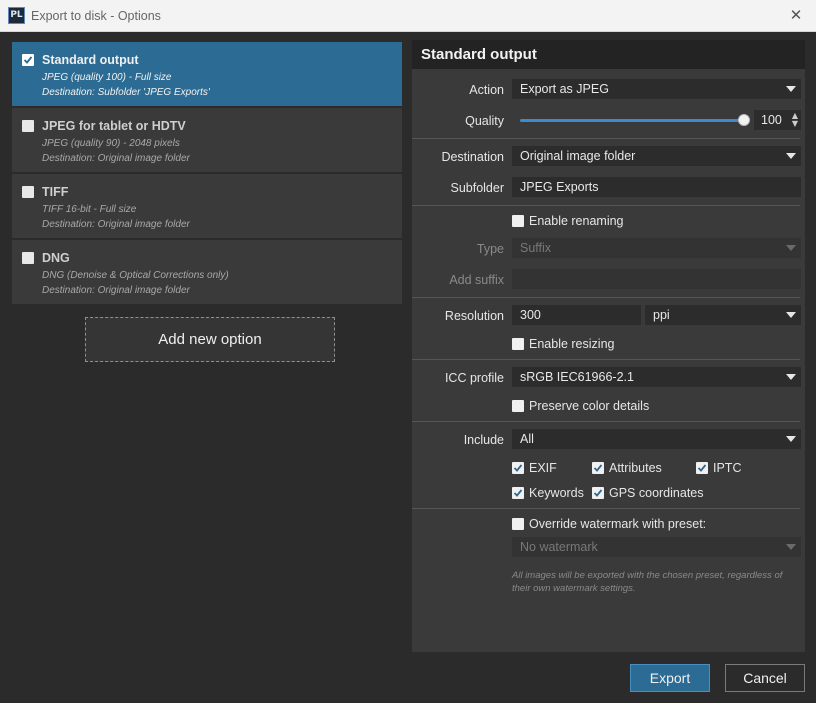 This screenshot has height=703, width=816. Describe the element at coordinates (55, 192) in the screenshot. I see `option-name: TIFF` at that location.